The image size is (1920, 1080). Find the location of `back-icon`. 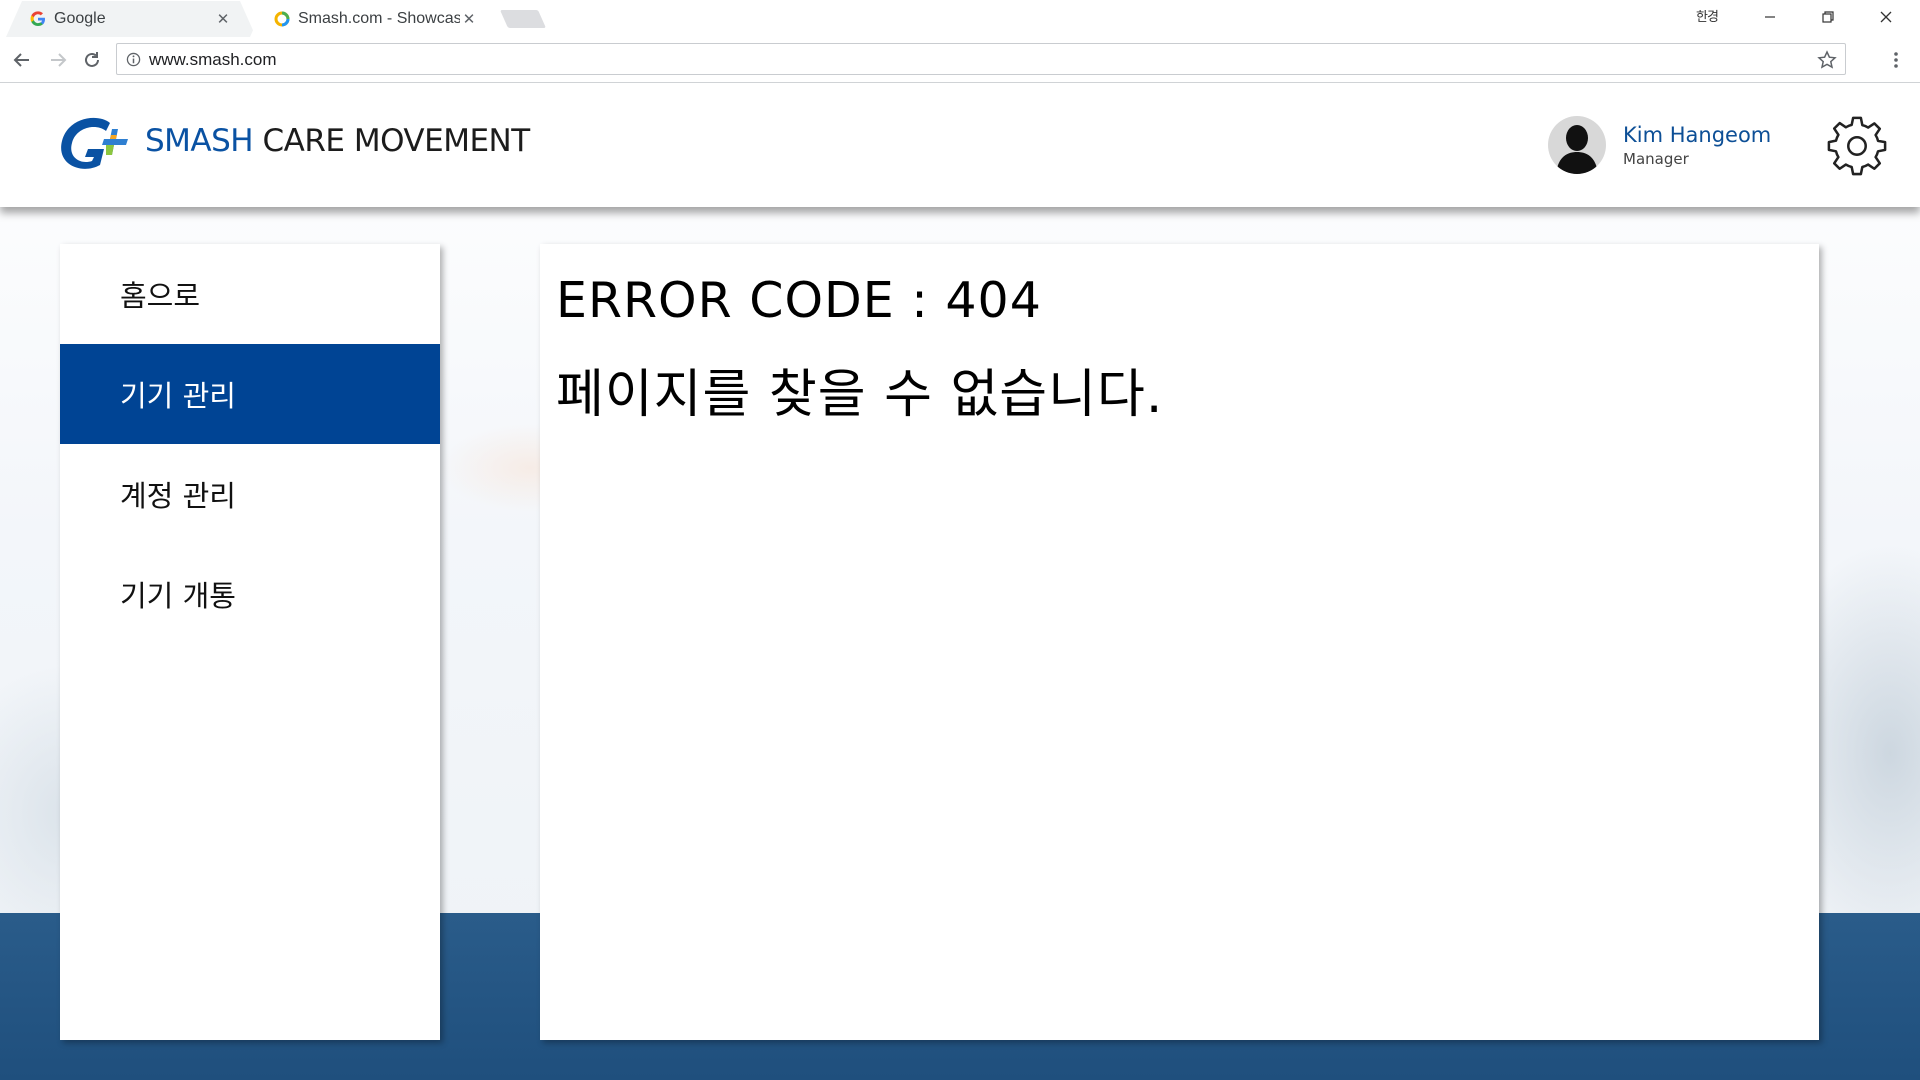

back-icon is located at coordinates (21, 60).